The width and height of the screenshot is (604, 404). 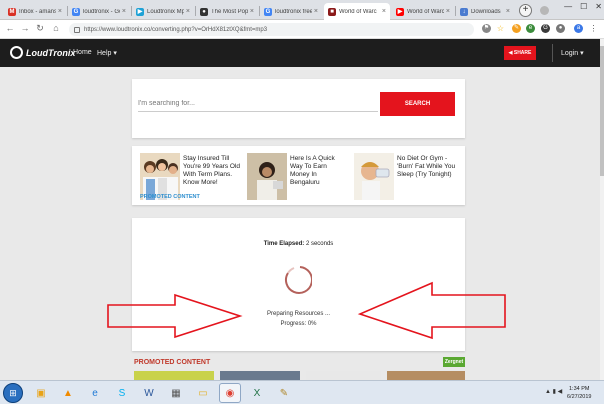 I want to click on browser-tab: ▶ World of Warc ×, so click(x=423, y=11).